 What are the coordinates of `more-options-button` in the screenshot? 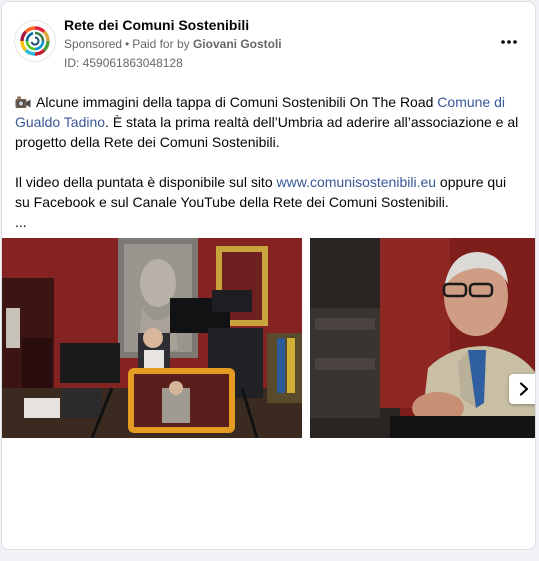 It's located at (509, 42).